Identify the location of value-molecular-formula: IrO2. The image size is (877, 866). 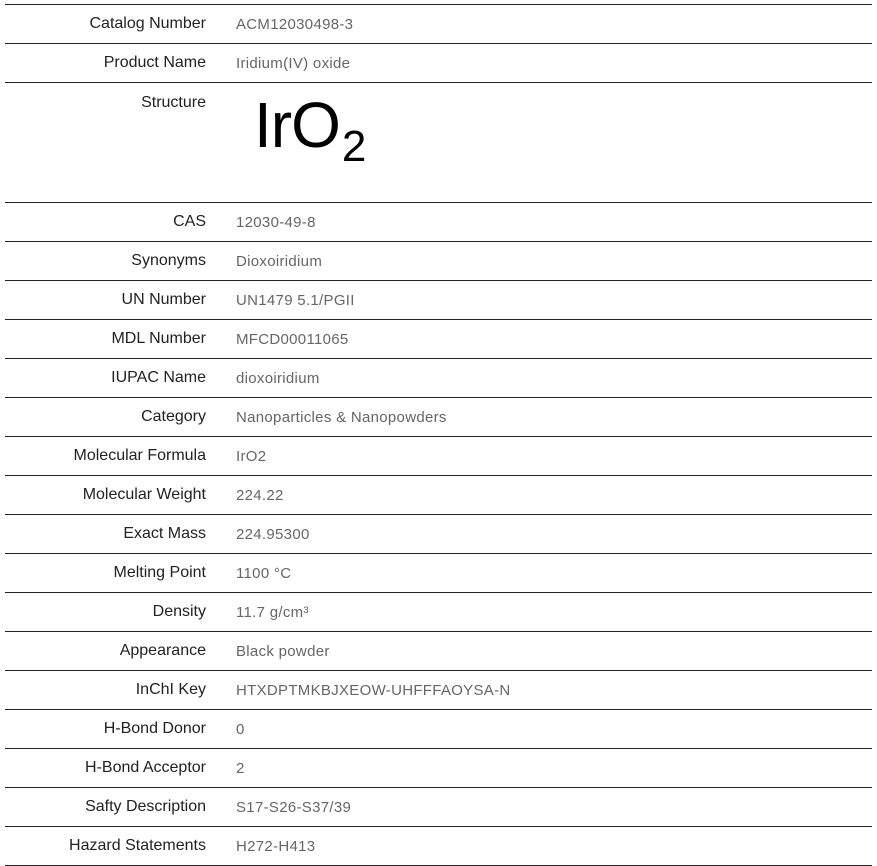
(251, 456).